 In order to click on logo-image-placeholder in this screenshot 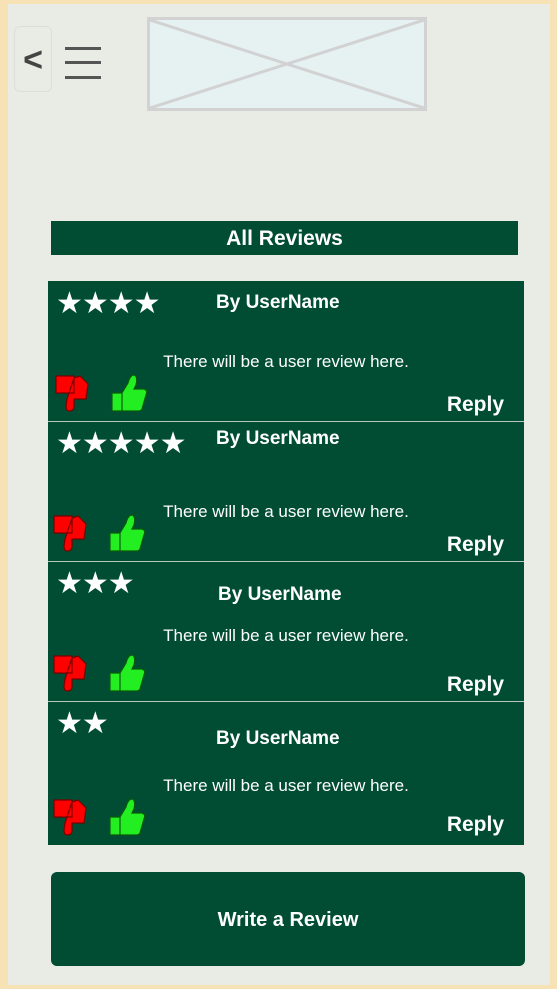, I will do `click(287, 64)`.